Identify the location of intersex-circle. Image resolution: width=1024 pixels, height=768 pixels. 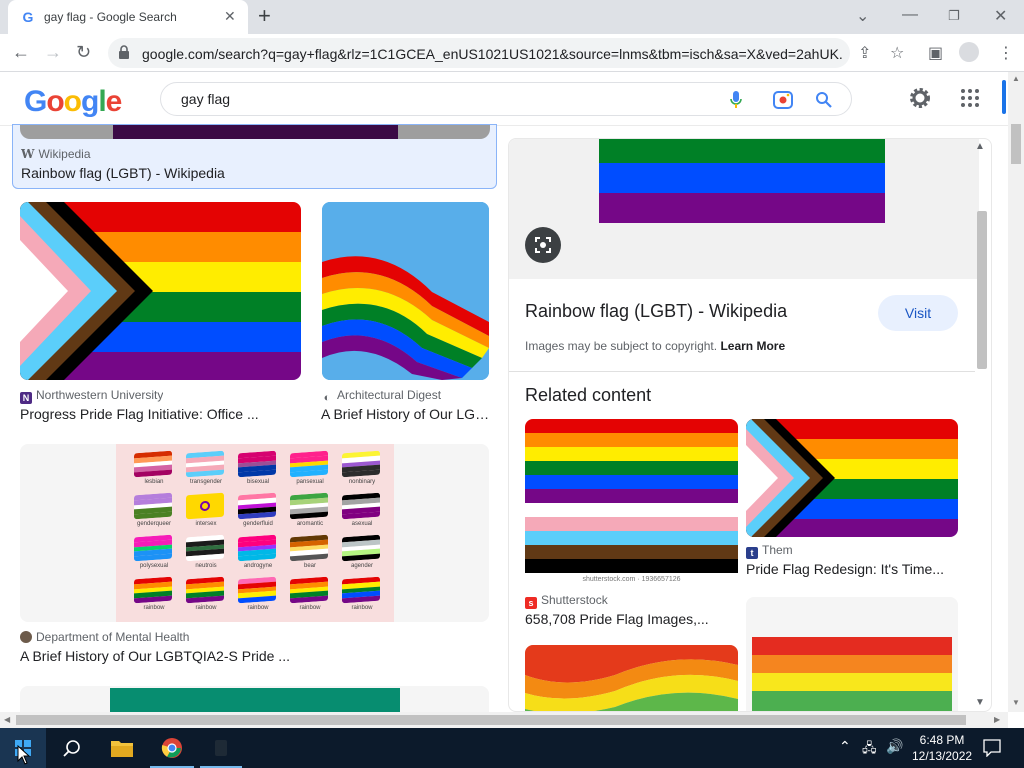
(205, 506).